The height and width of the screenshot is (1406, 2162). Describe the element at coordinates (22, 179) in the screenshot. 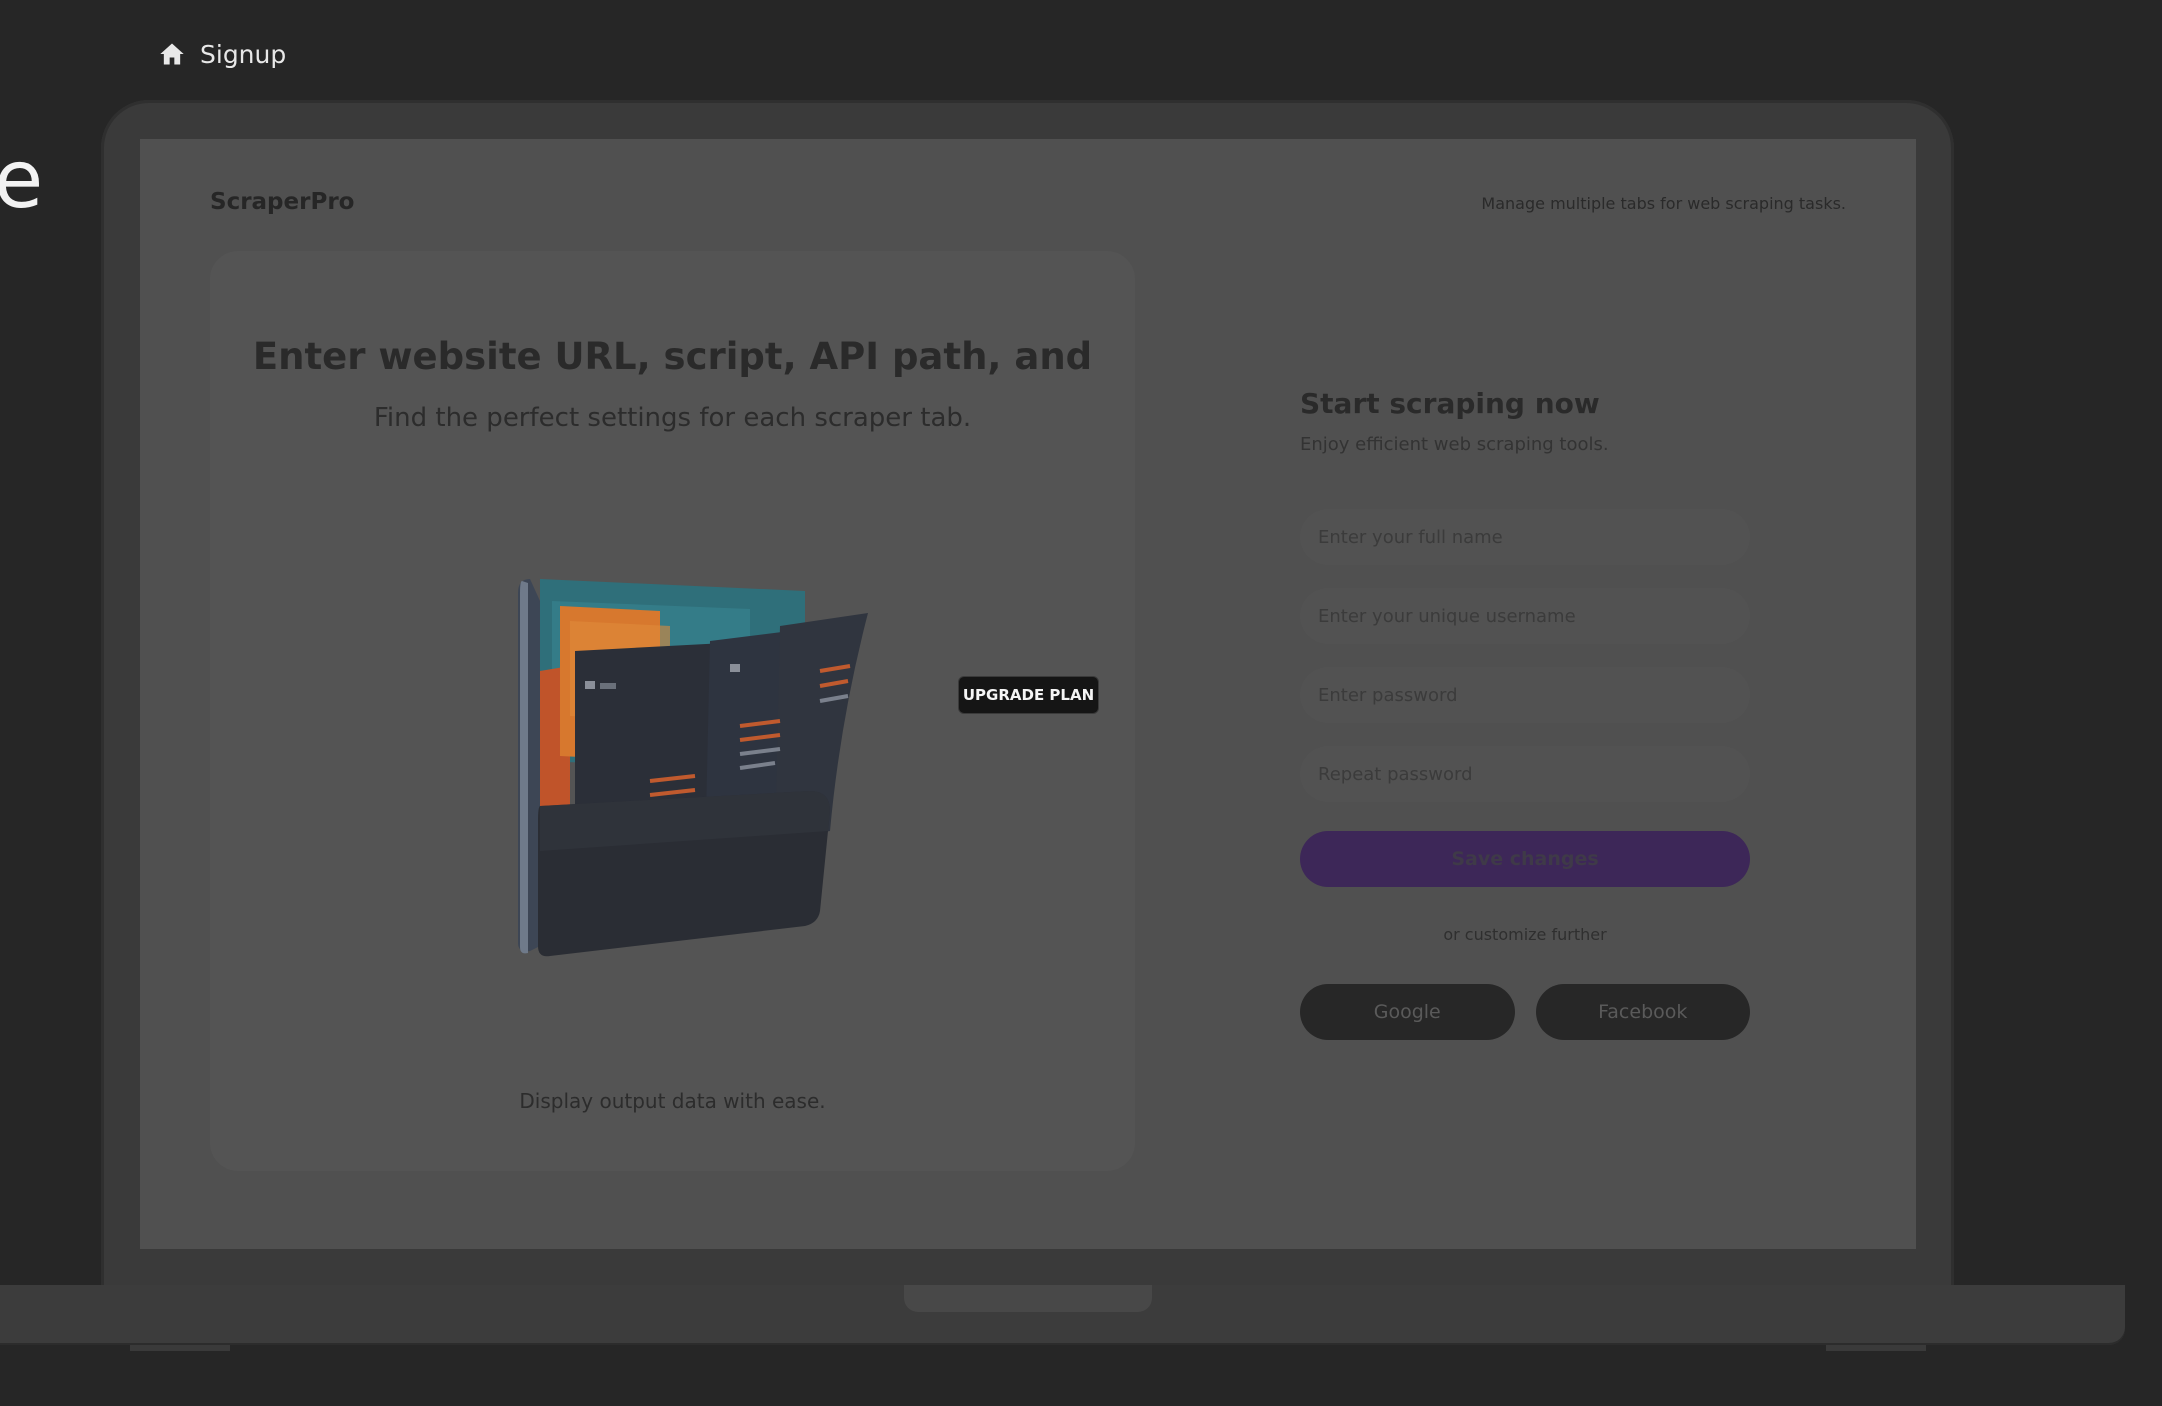

I see `clipped-heading-fragment: e` at that location.